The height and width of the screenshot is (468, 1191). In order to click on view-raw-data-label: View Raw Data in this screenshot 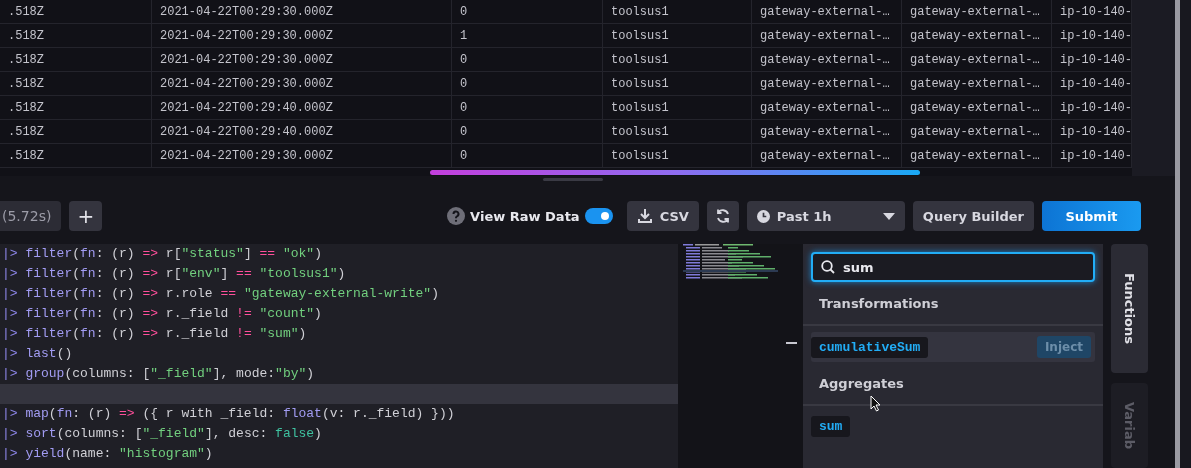, I will do `click(525, 216)`.